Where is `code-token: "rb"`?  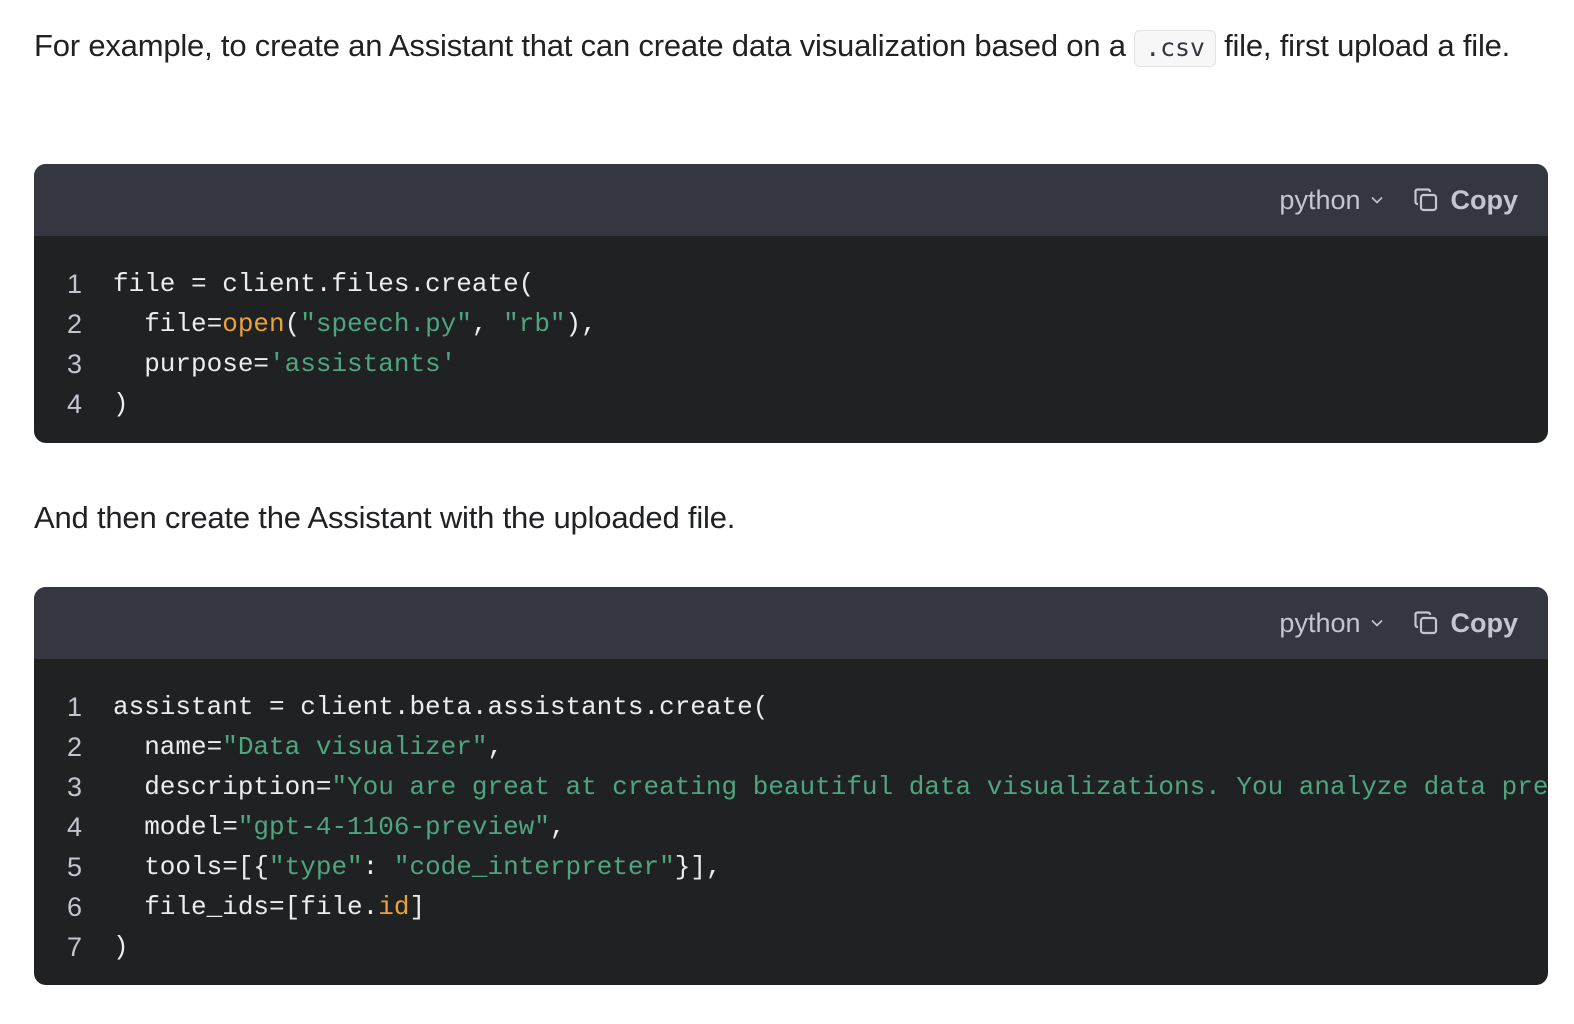
code-token: "rb" is located at coordinates (534, 324).